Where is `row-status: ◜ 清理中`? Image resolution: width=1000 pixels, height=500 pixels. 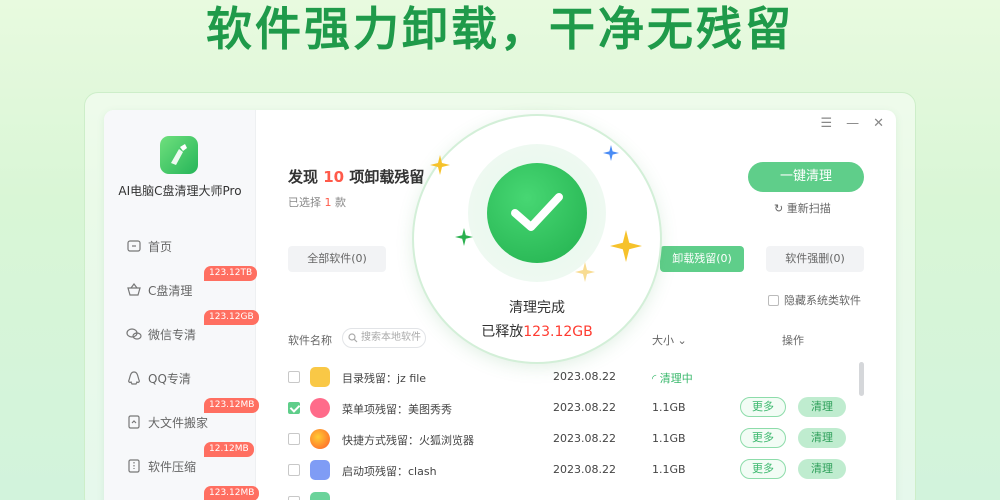 row-status: ◜ 清理中 is located at coordinates (672, 378).